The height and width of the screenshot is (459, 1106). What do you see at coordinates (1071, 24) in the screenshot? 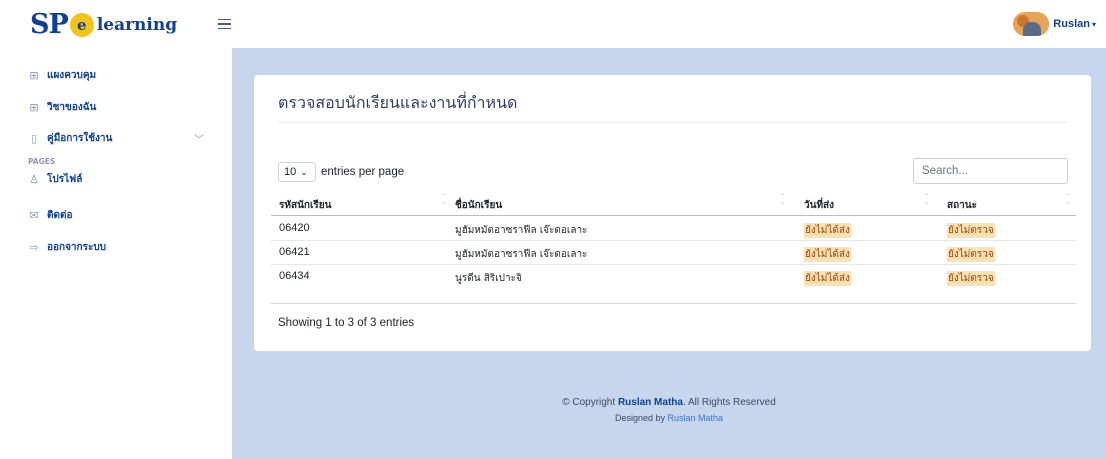
I see `user-name: Ruslan` at bounding box center [1071, 24].